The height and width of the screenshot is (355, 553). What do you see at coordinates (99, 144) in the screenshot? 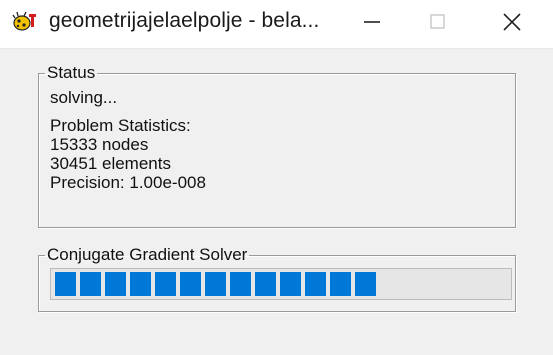
I see `nodes-count: 15333 nodes` at bounding box center [99, 144].